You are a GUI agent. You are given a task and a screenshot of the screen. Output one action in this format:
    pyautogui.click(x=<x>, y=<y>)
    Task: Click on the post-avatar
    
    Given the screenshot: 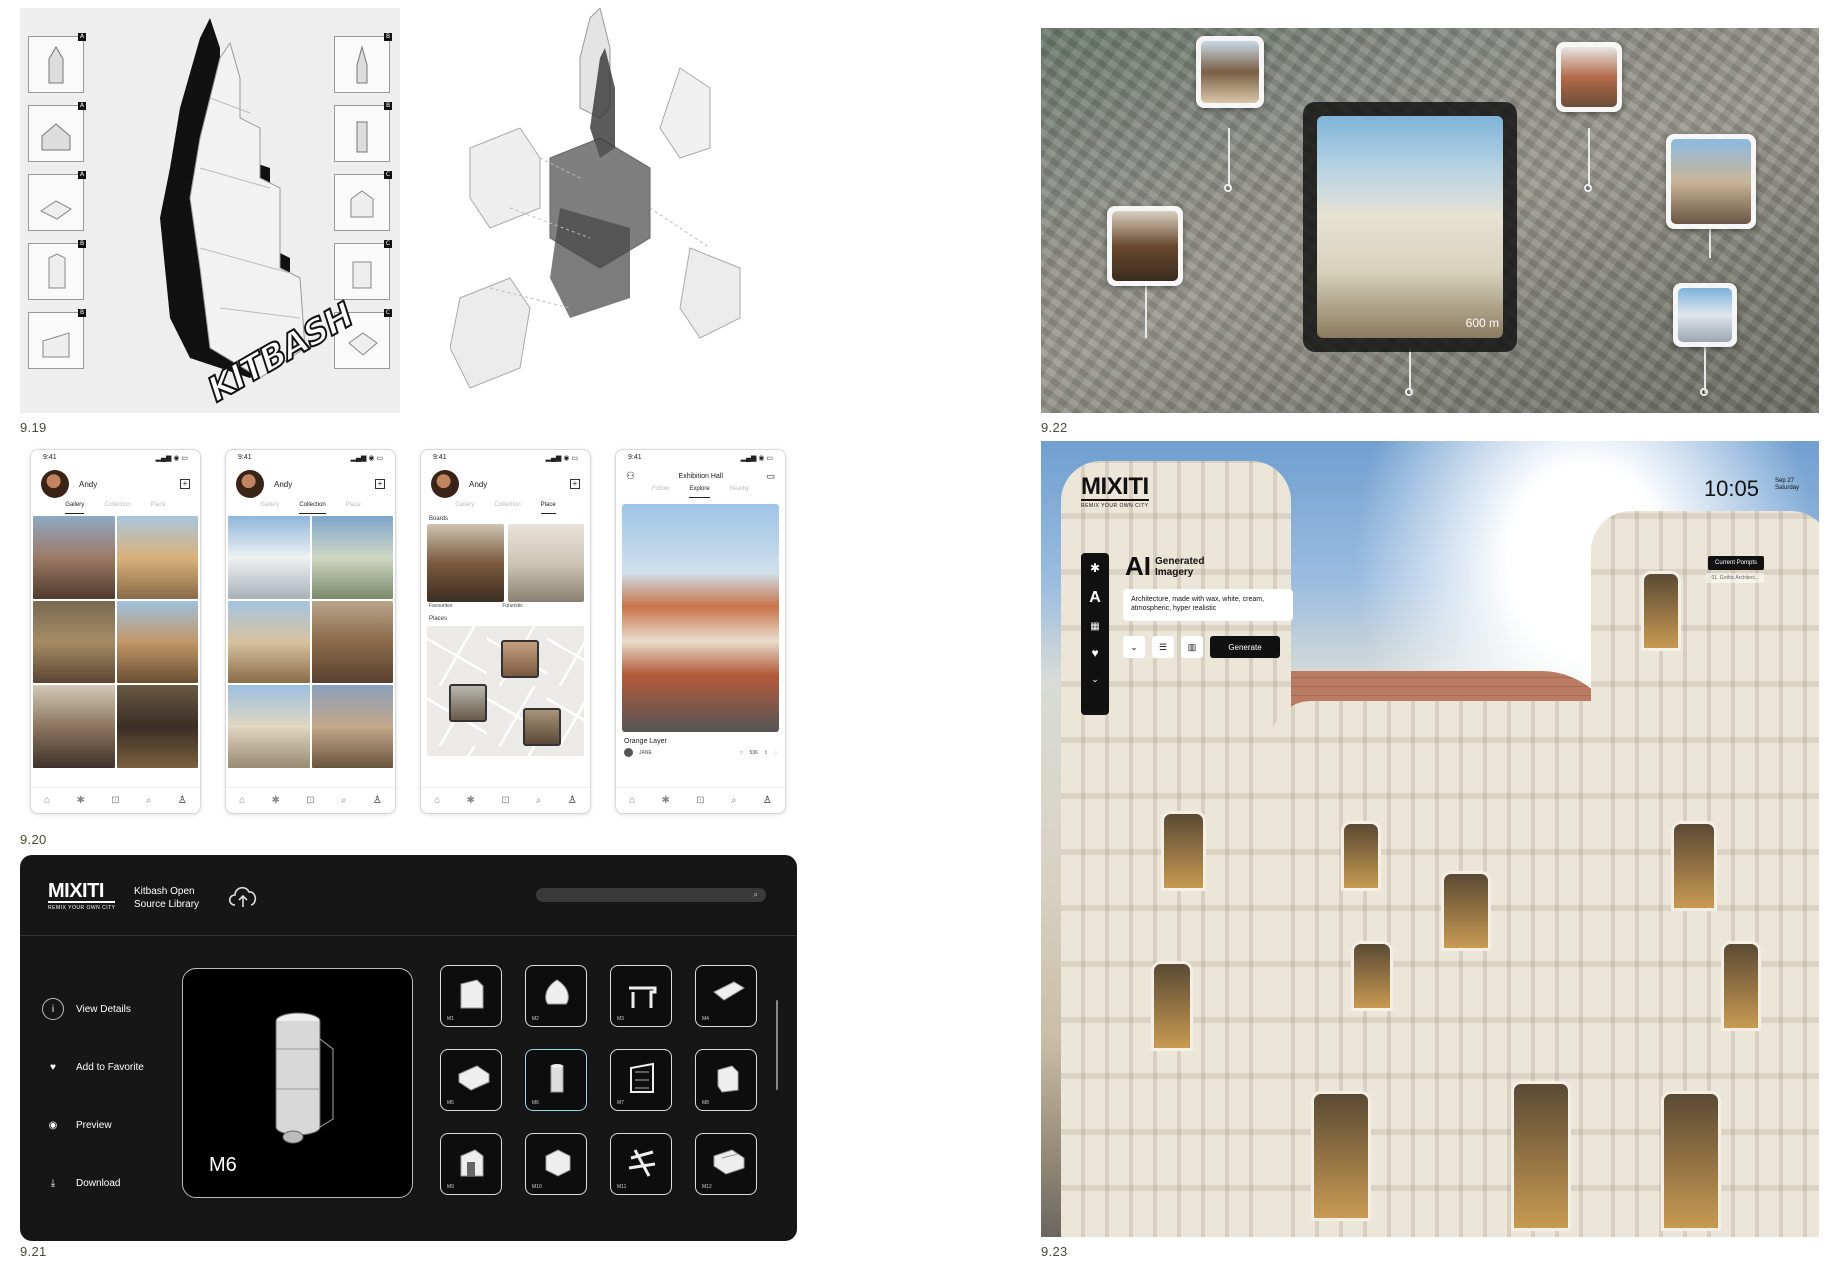 What is the action you would take?
    pyautogui.click(x=628, y=752)
    